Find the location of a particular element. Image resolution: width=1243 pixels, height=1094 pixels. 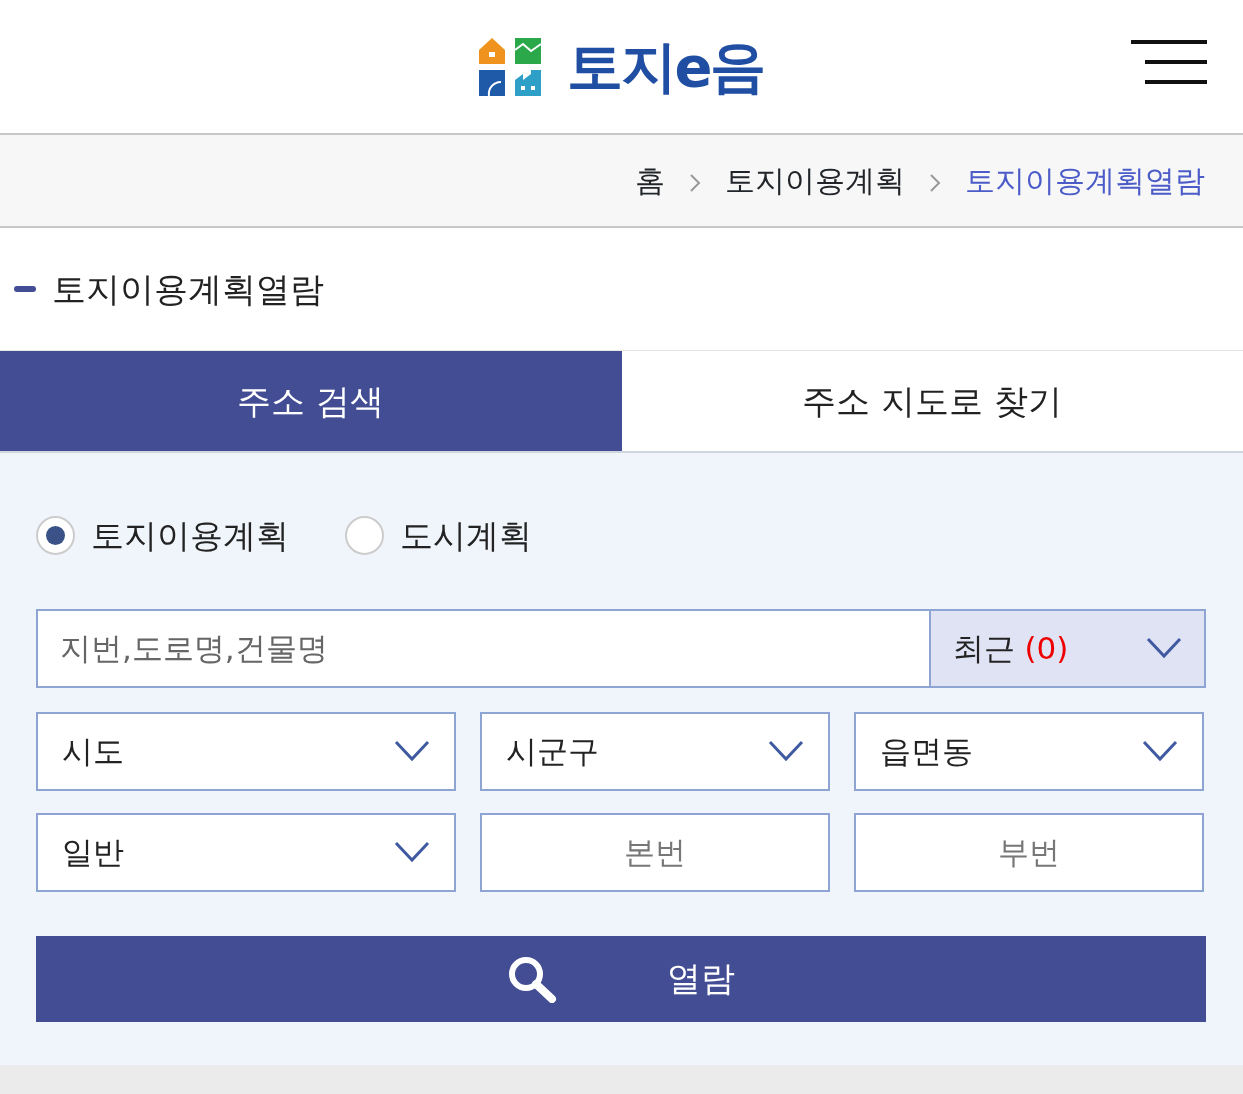

logo-icon is located at coordinates (510, 66).